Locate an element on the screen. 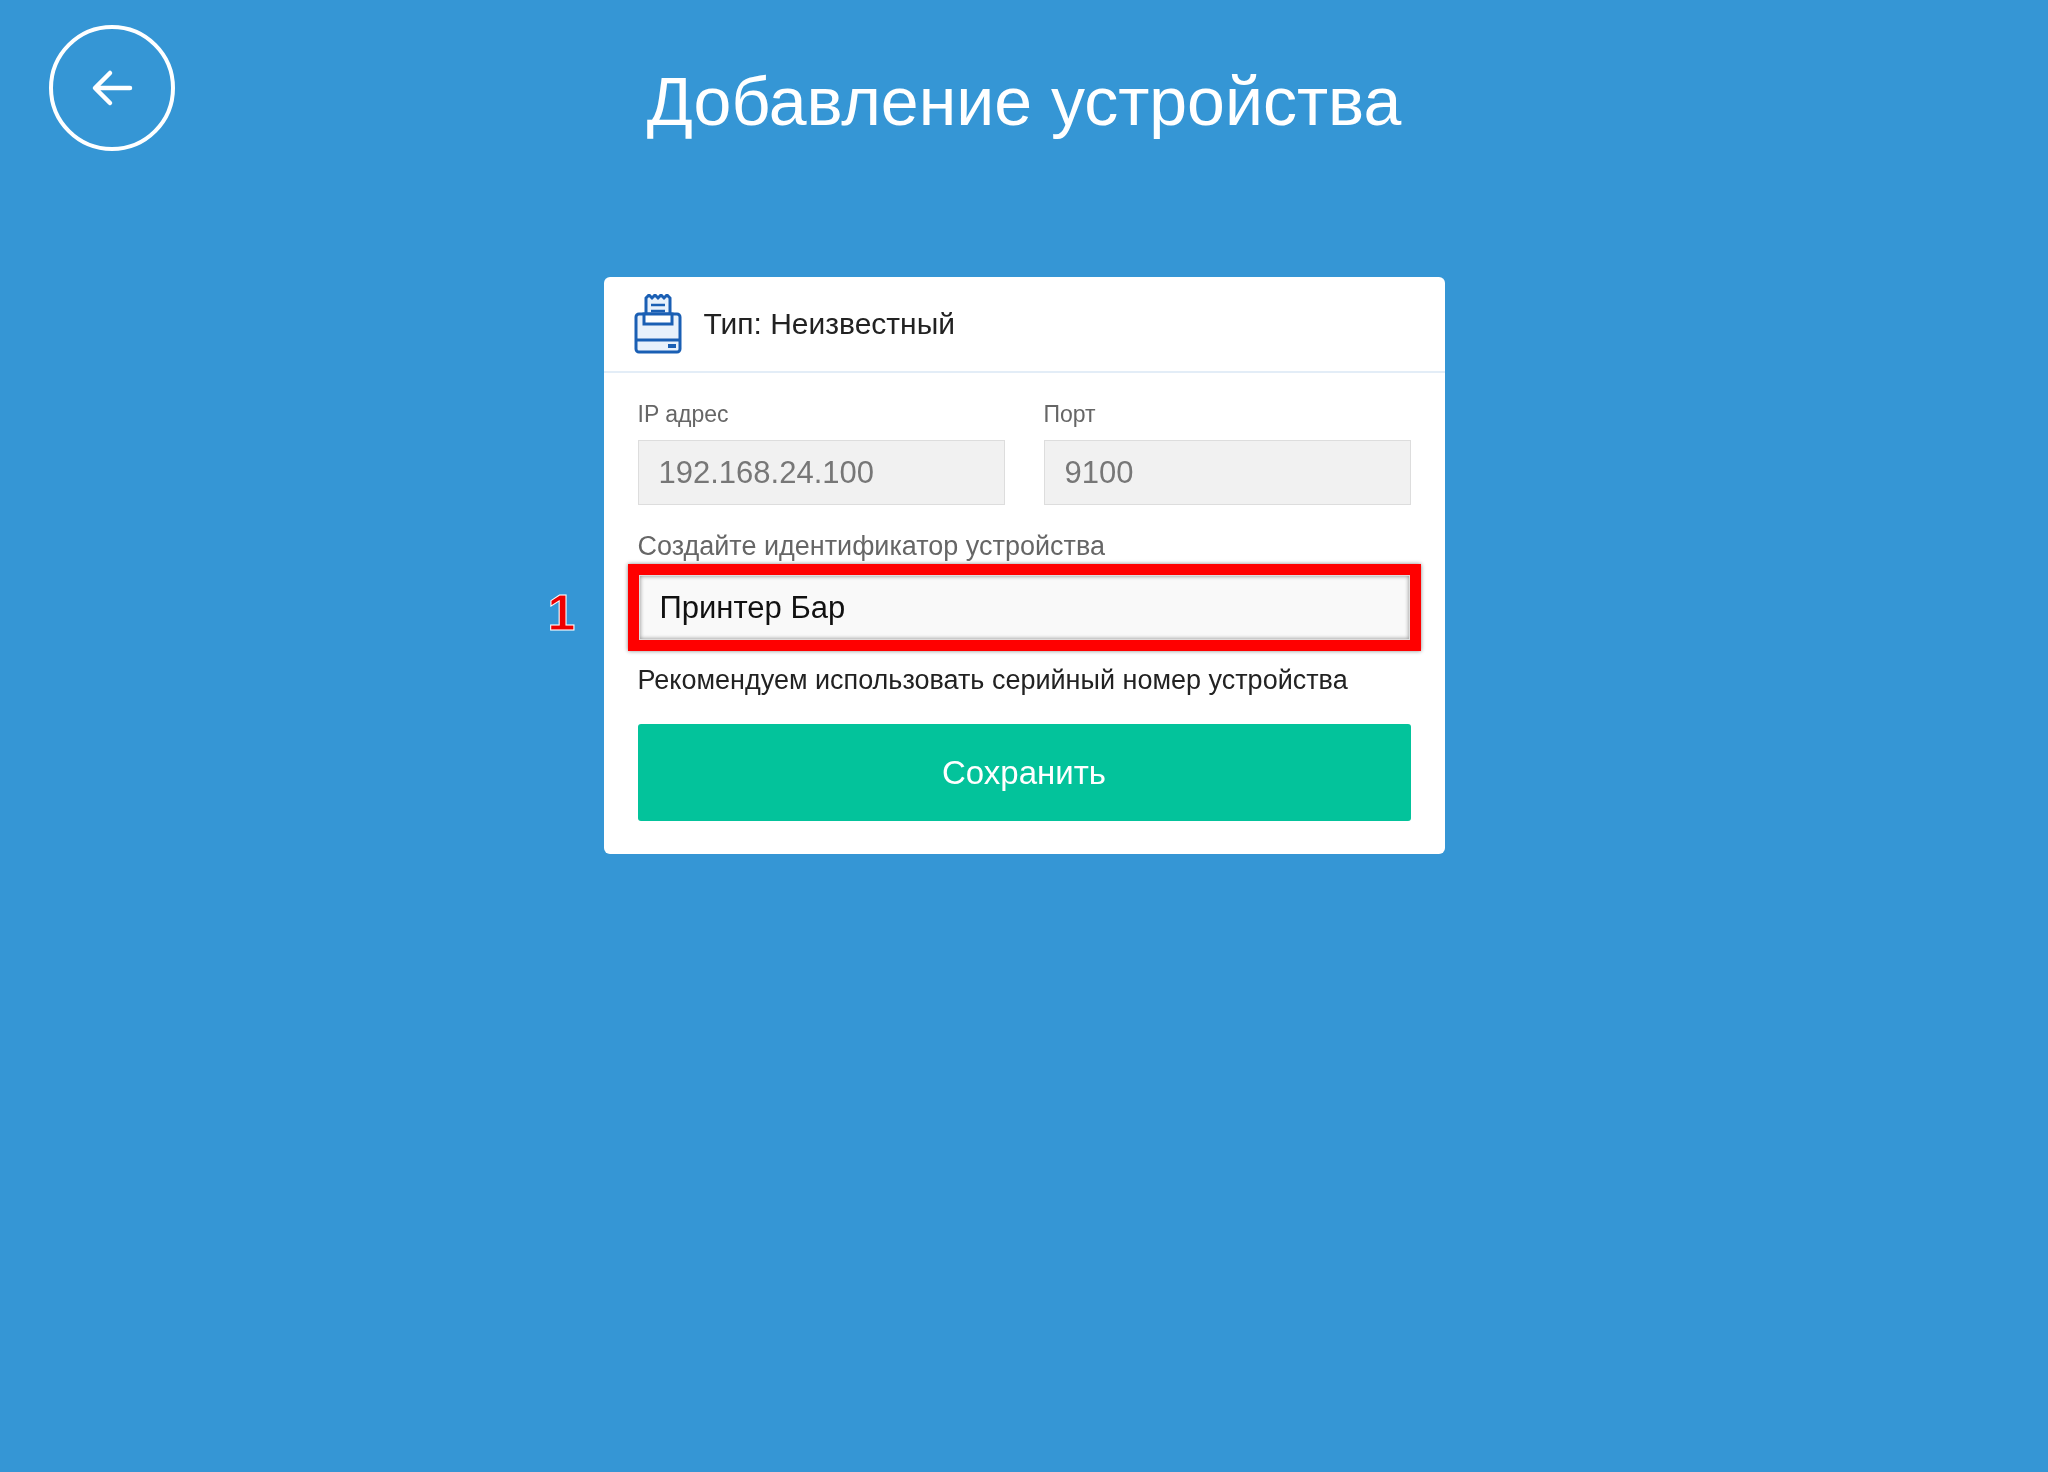 Image resolution: width=2048 pixels, height=1472 pixels. annotation-number: 1 is located at coordinates (561, 613).